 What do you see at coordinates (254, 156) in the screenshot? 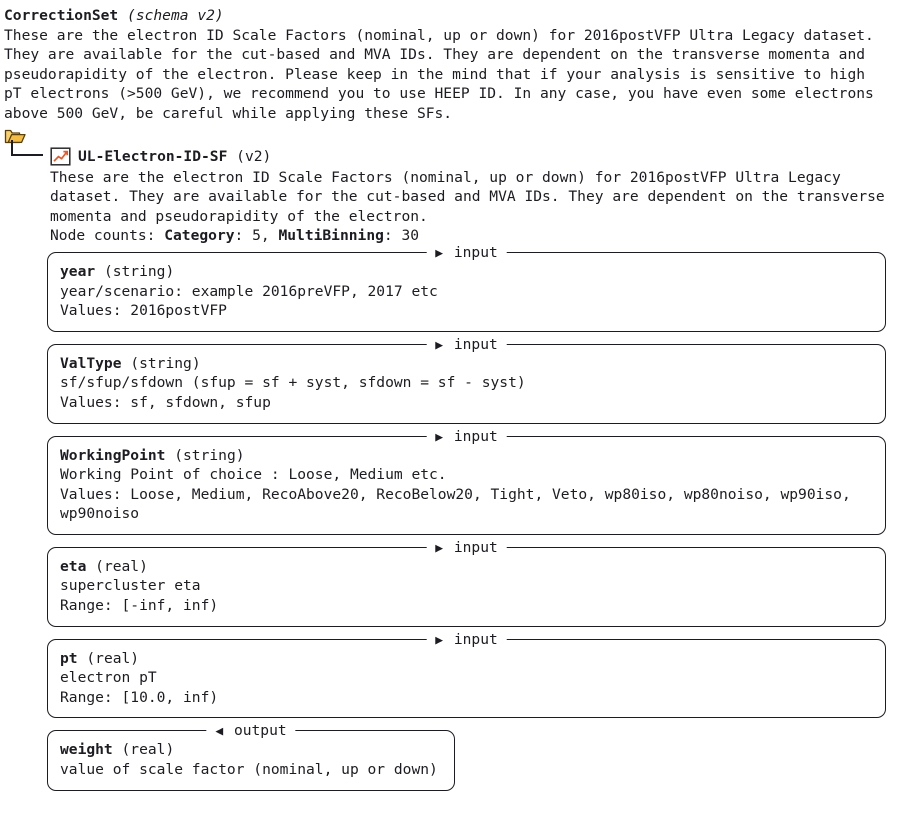
I see `tree-node-version: (v2)` at bounding box center [254, 156].